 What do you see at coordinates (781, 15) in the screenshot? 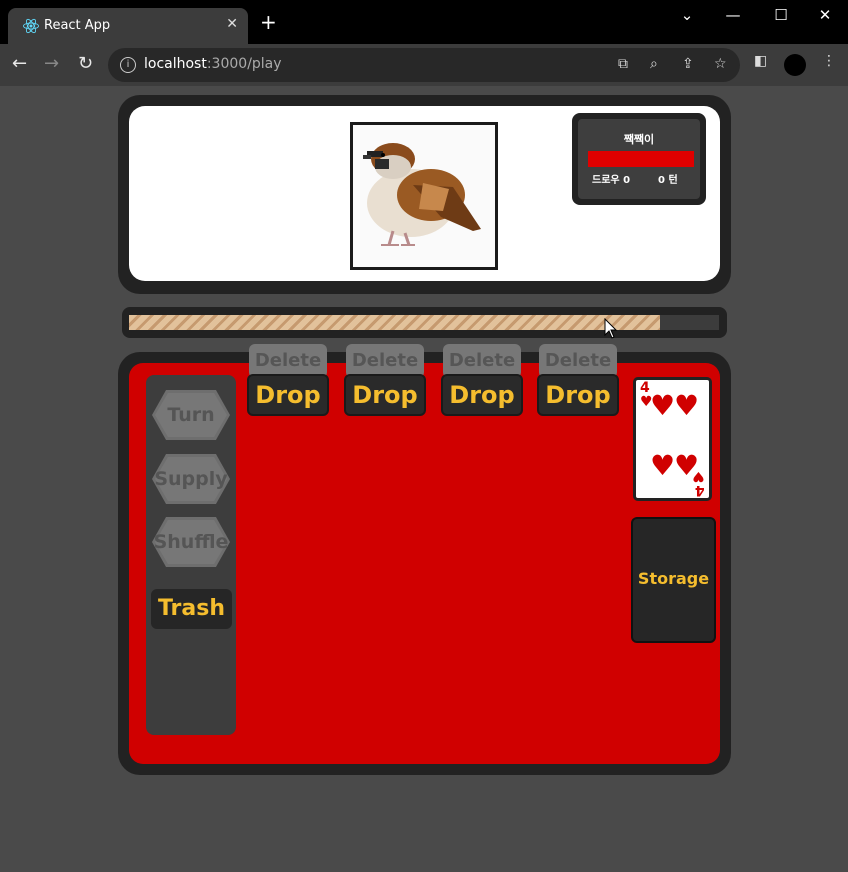
I see `maximize-button: ☐` at bounding box center [781, 15].